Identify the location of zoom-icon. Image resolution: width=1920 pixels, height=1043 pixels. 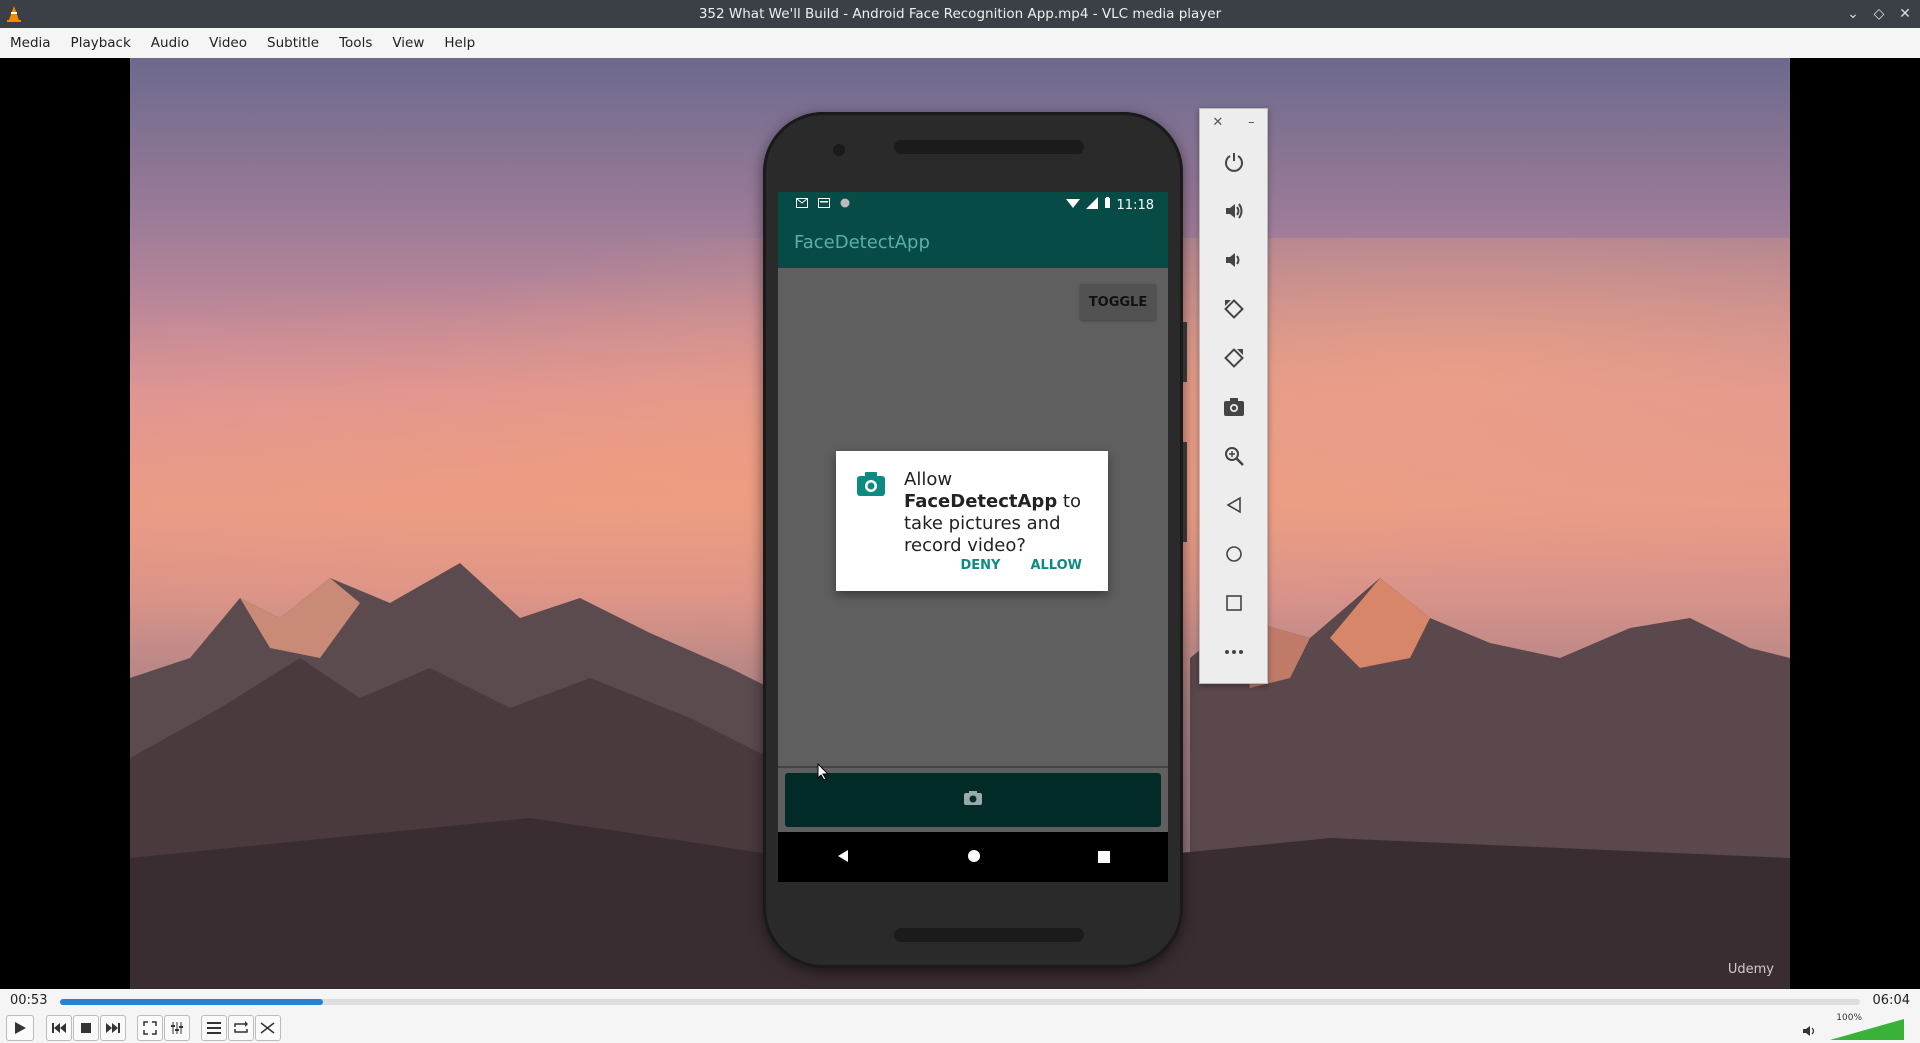
(1233, 455).